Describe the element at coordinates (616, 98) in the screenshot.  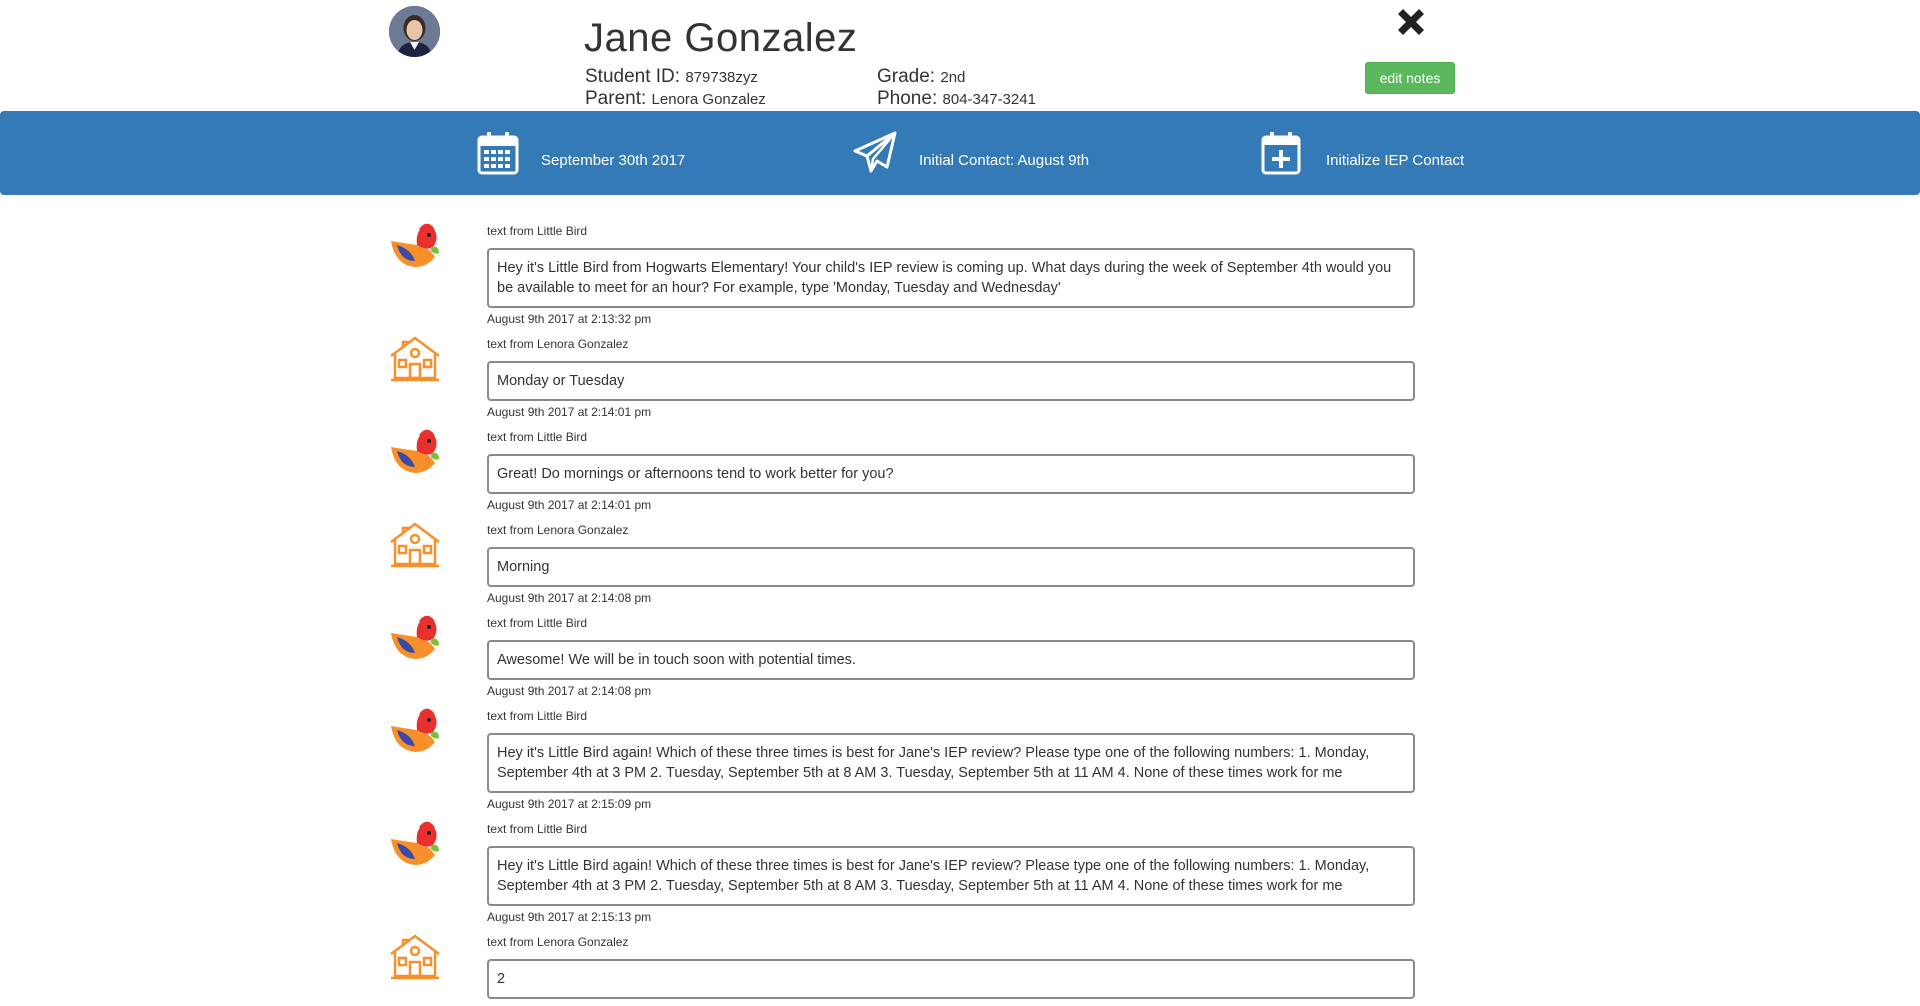
I see `parent-label: Parent:` at that location.